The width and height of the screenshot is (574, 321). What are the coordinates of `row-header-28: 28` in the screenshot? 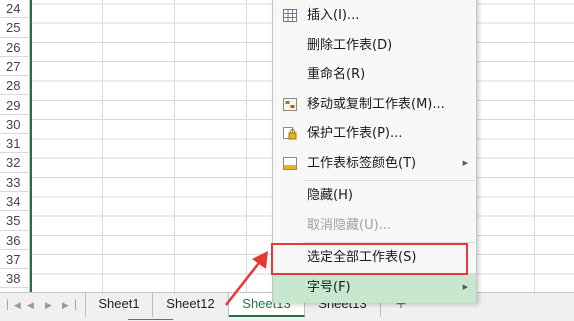 It's located at (15, 86).